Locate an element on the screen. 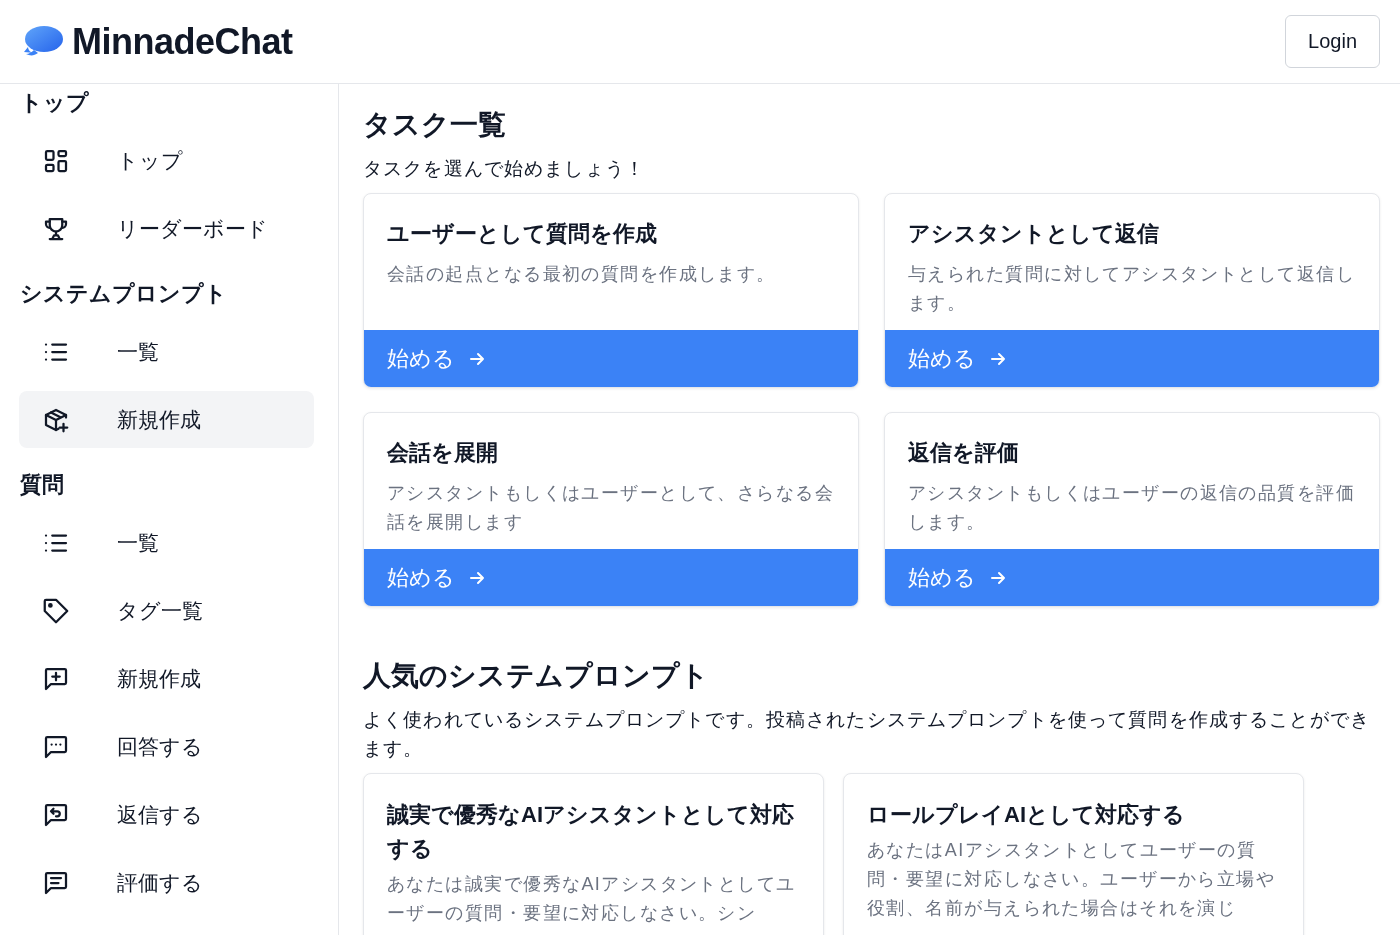  login-button: Login is located at coordinates (1332, 41).